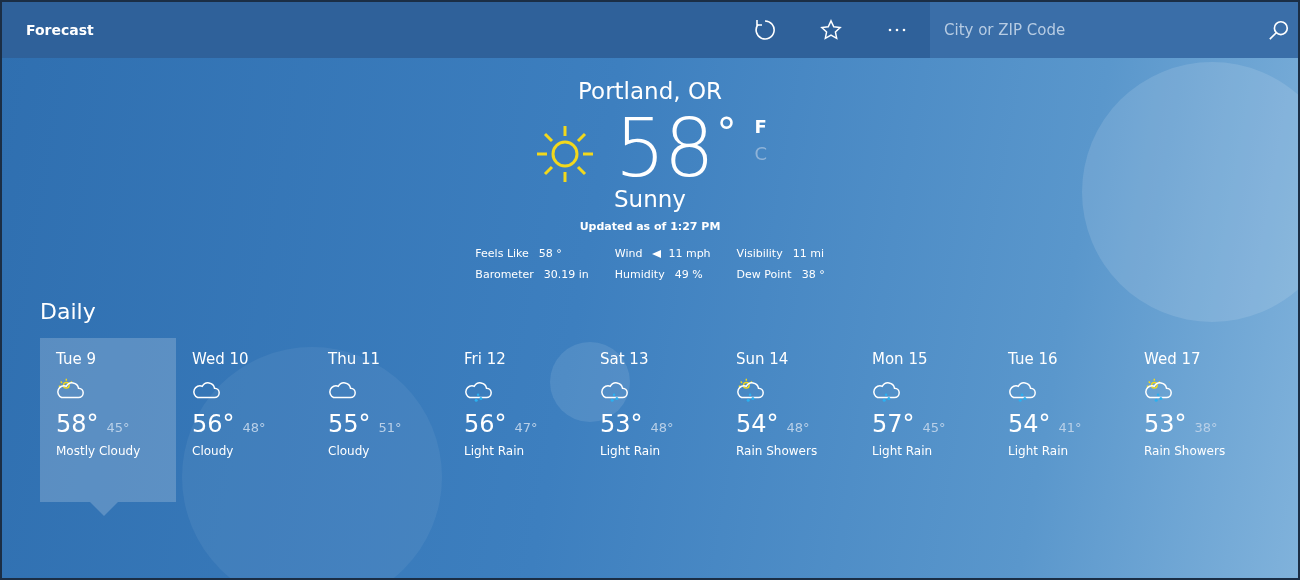 The height and width of the screenshot is (580, 1300). What do you see at coordinates (1033, 359) in the screenshot?
I see `day-name: Tue 16` at bounding box center [1033, 359].